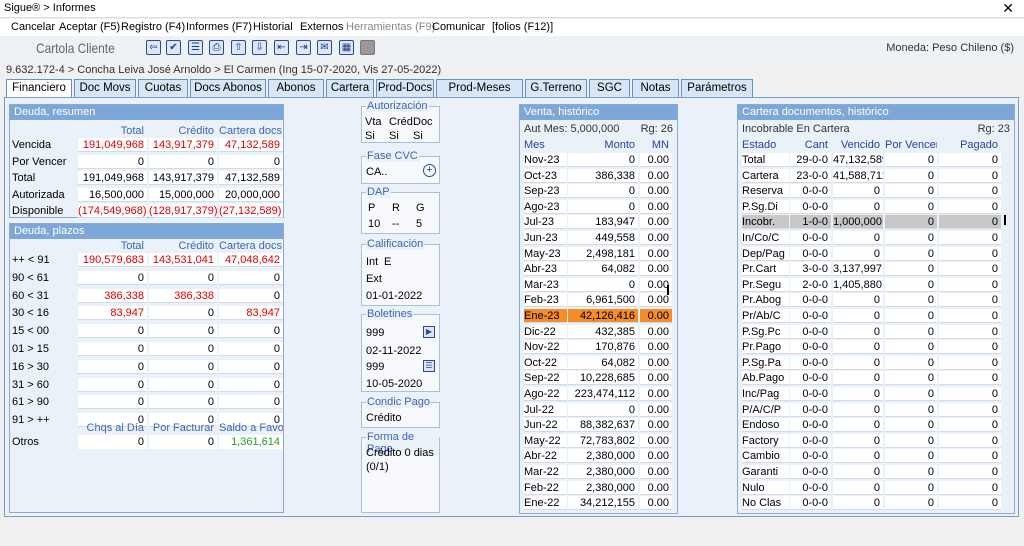 Image resolution: width=1024 pixels, height=546 pixels. Describe the element at coordinates (765, 160) in the screenshot. I see `cartera-row-estado: Total` at that location.